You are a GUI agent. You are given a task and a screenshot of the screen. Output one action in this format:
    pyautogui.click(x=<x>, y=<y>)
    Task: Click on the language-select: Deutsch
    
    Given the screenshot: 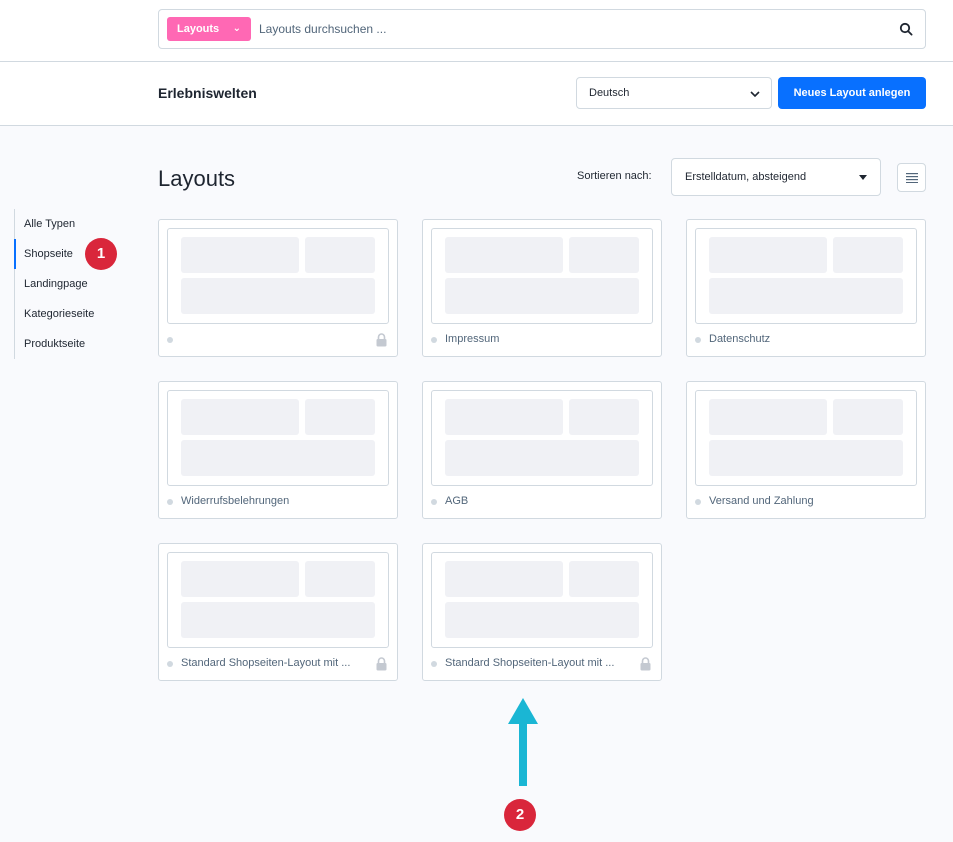 What is the action you would take?
    pyautogui.click(x=674, y=93)
    